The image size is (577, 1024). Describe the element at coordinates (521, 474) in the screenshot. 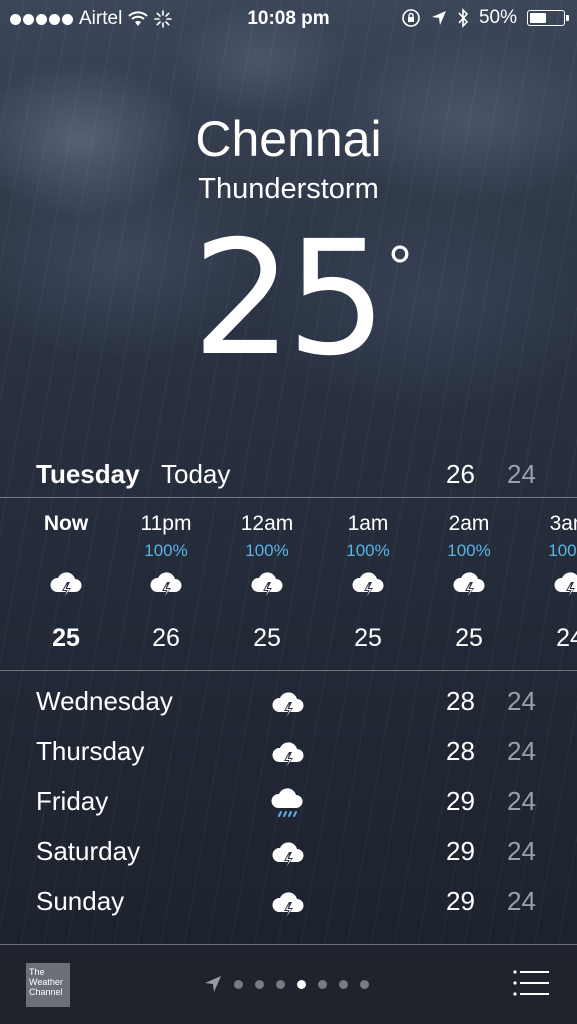

I see `today-low: 24` at that location.